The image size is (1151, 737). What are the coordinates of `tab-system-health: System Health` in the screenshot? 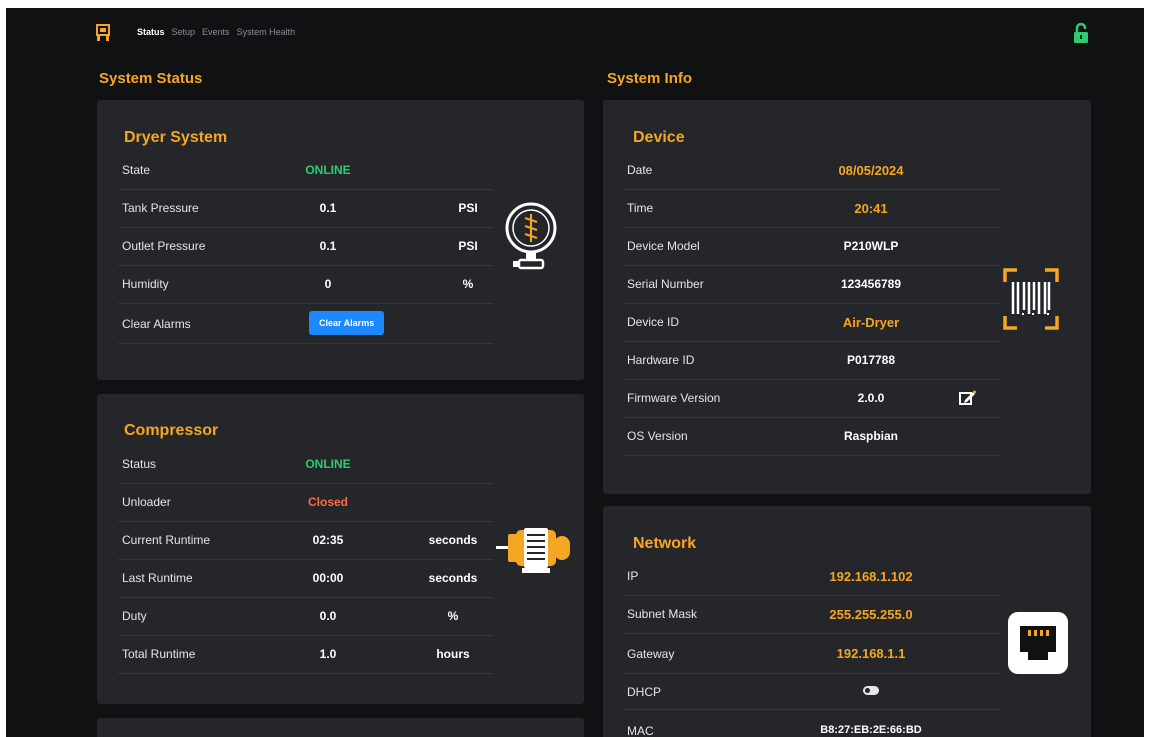 It's located at (266, 32).